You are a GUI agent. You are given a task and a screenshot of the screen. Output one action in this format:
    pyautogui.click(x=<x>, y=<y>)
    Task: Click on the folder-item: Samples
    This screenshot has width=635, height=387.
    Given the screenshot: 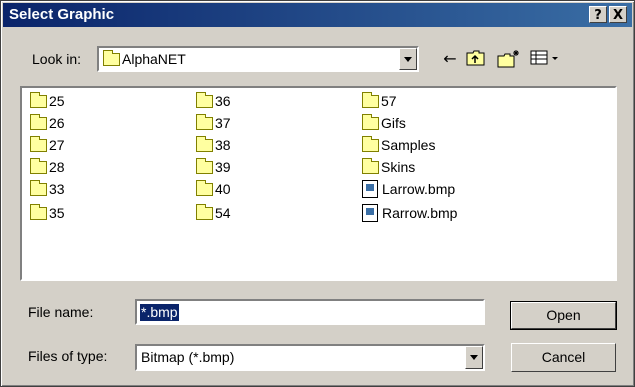 What is the action you would take?
    pyautogui.click(x=398, y=145)
    